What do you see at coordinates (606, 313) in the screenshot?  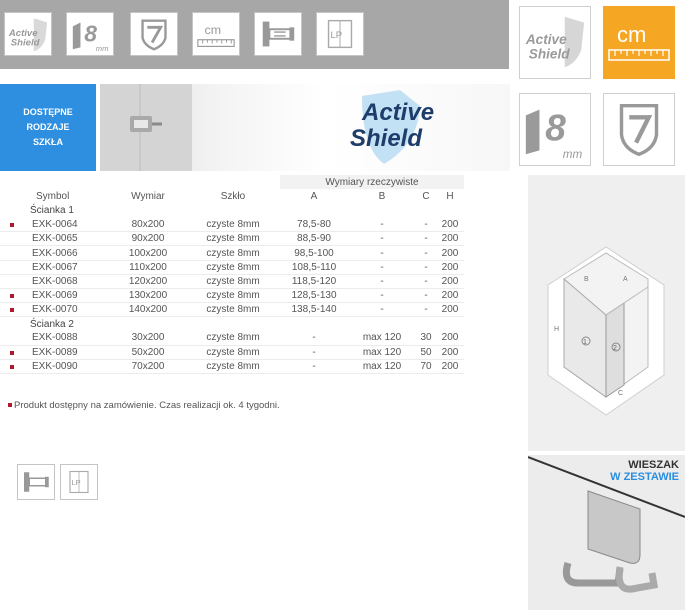 I see `dimension-diagram: 1 2 B A H C` at bounding box center [606, 313].